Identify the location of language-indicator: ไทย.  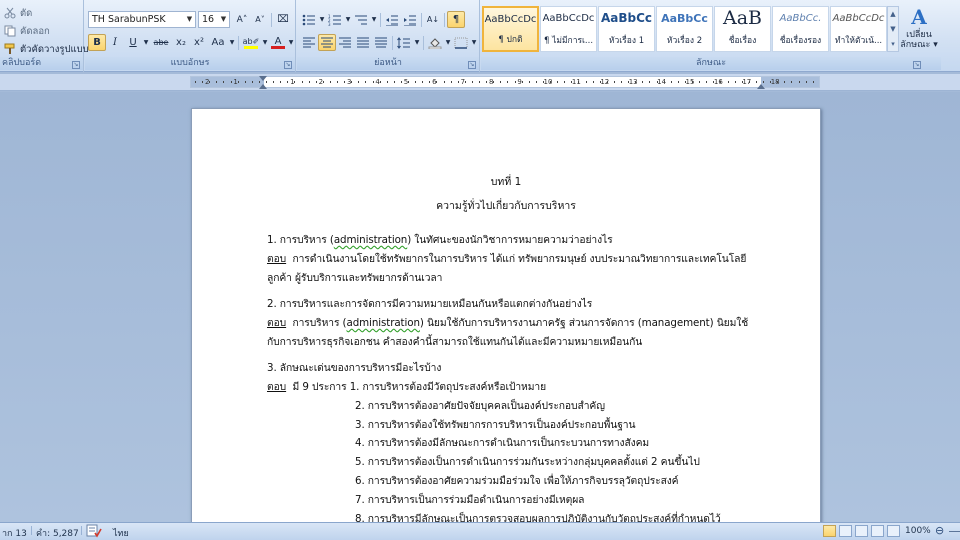
(121, 533).